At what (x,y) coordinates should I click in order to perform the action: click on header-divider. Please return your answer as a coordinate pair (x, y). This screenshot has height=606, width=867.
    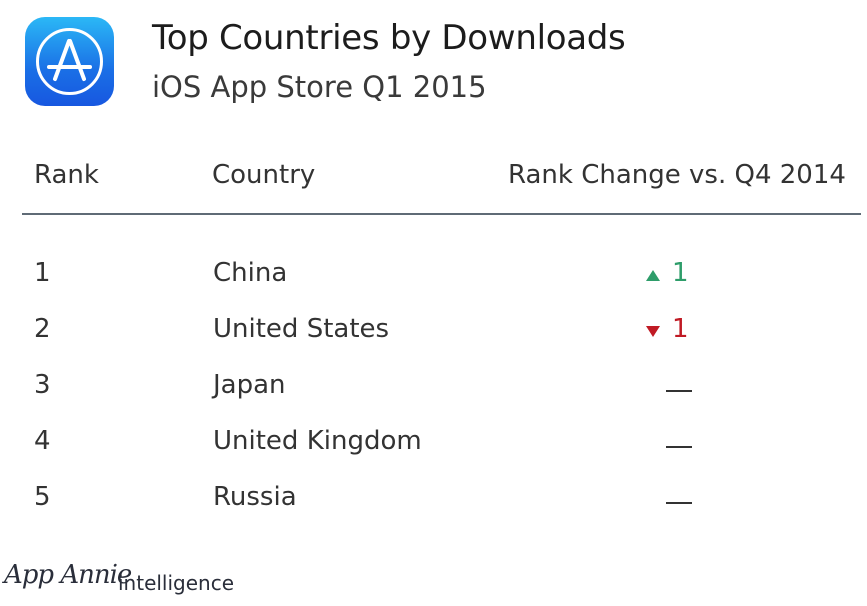
    Looking at the image, I should click on (441, 214).